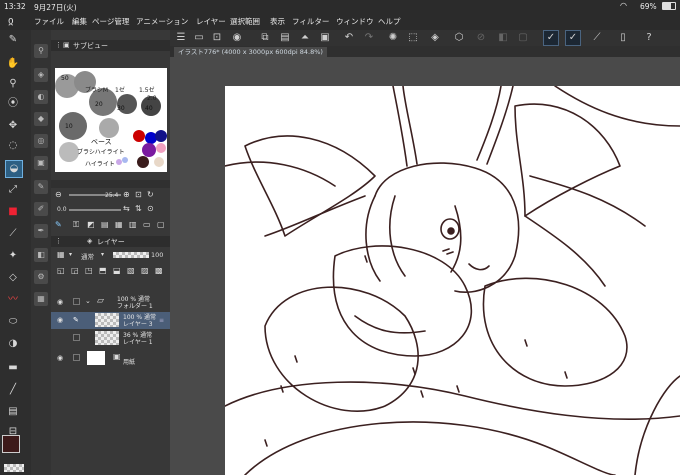  What do you see at coordinates (459, 38) in the screenshot?
I see `lasso-icon: ⬡` at bounding box center [459, 38].